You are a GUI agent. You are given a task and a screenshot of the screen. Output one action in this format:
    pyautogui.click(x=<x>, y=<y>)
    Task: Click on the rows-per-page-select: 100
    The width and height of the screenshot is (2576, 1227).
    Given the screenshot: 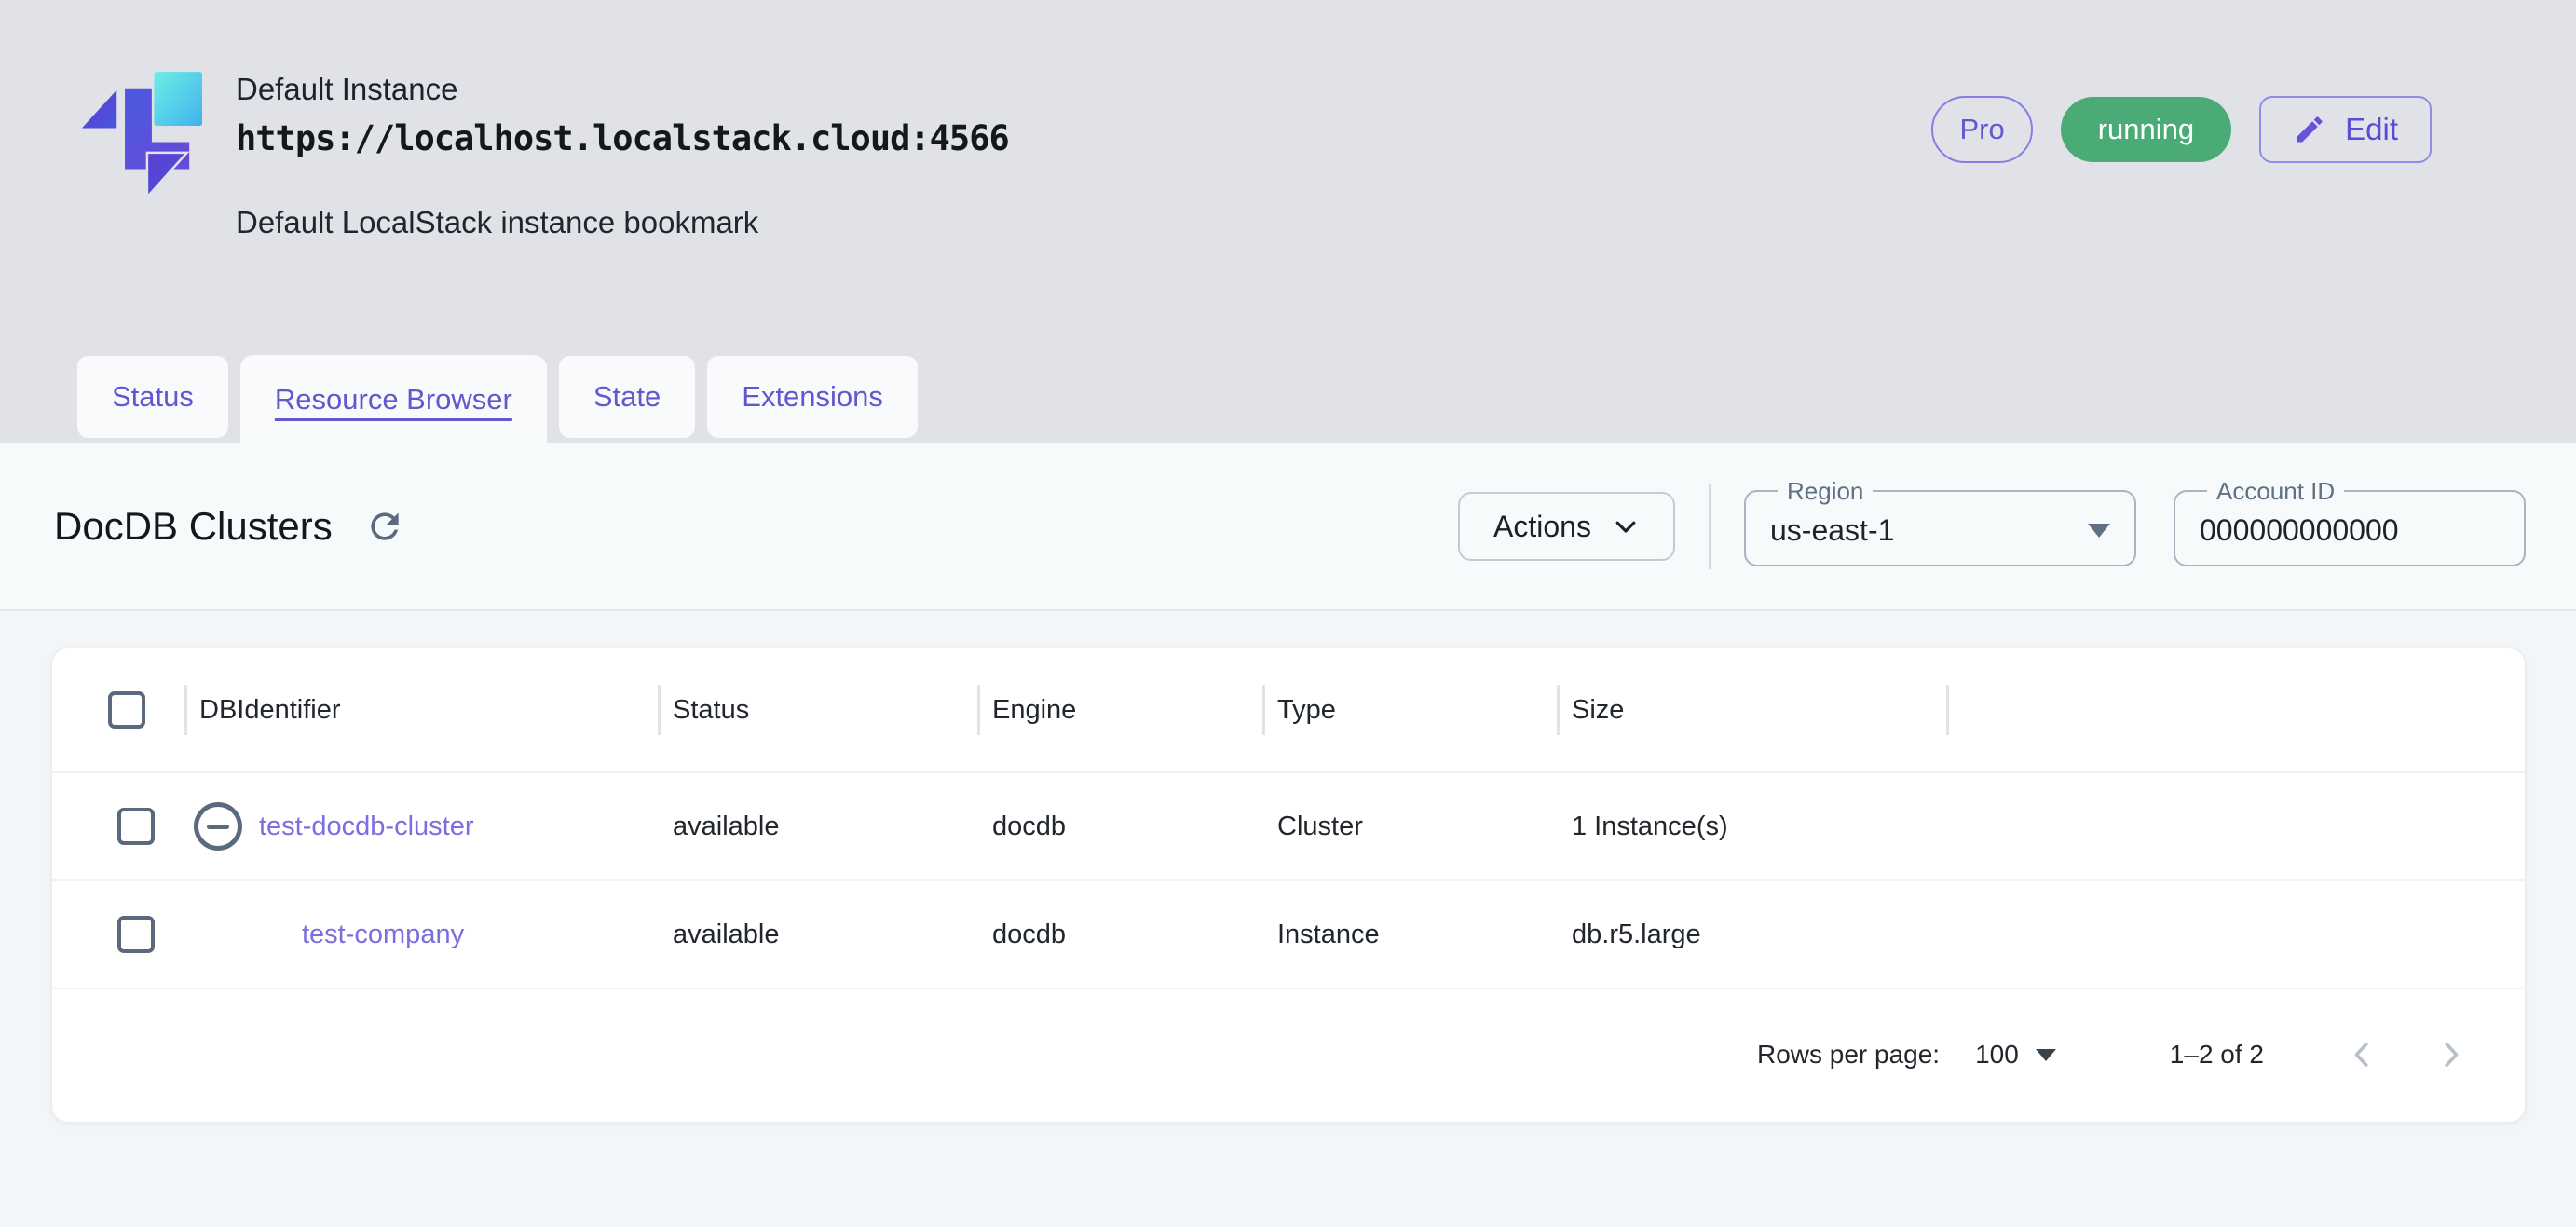 What is the action you would take?
    pyautogui.click(x=2016, y=1055)
    